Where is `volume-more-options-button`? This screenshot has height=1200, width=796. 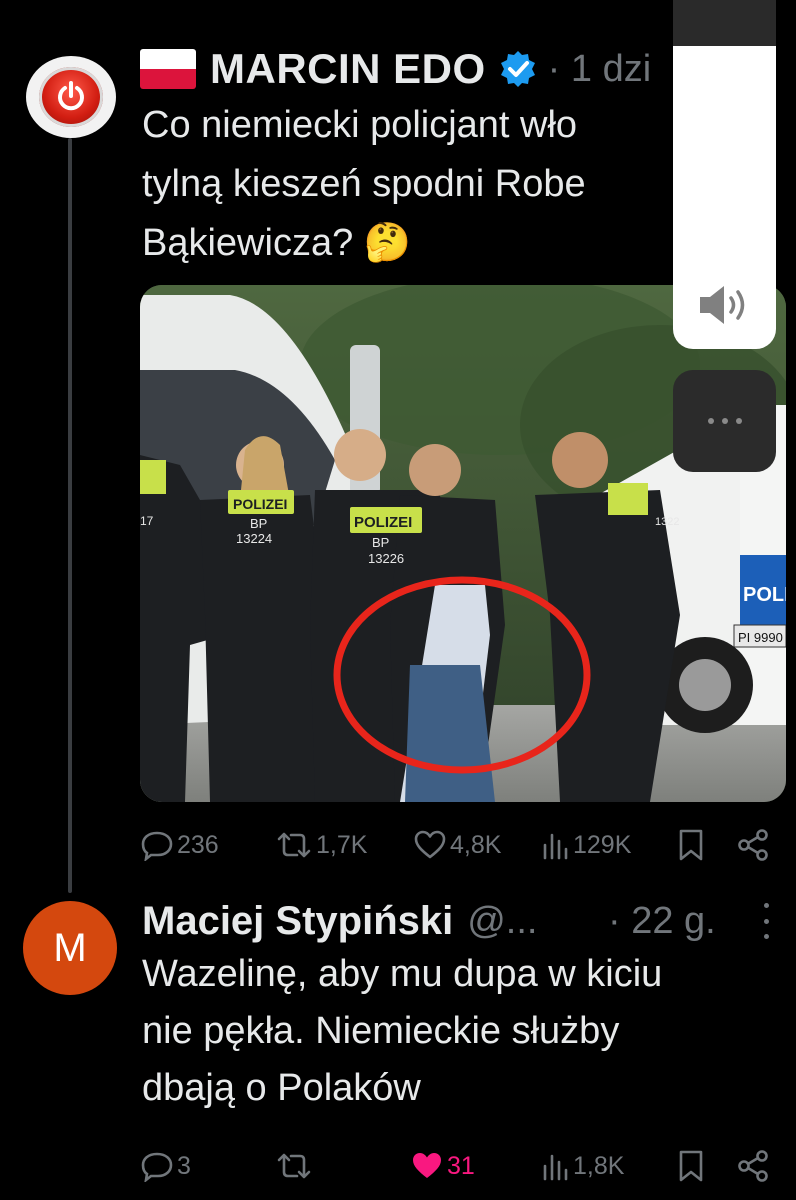 volume-more-options-button is located at coordinates (724, 421).